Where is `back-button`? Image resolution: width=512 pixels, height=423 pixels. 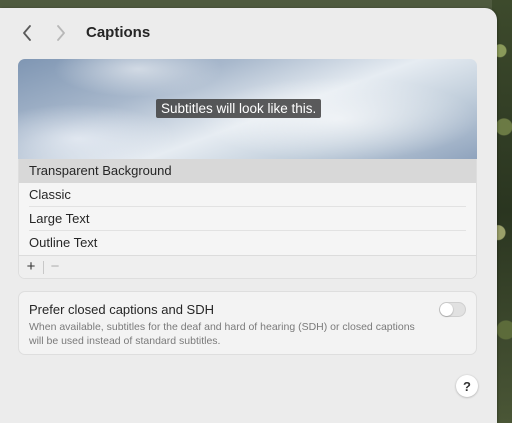 back-button is located at coordinates (27, 33).